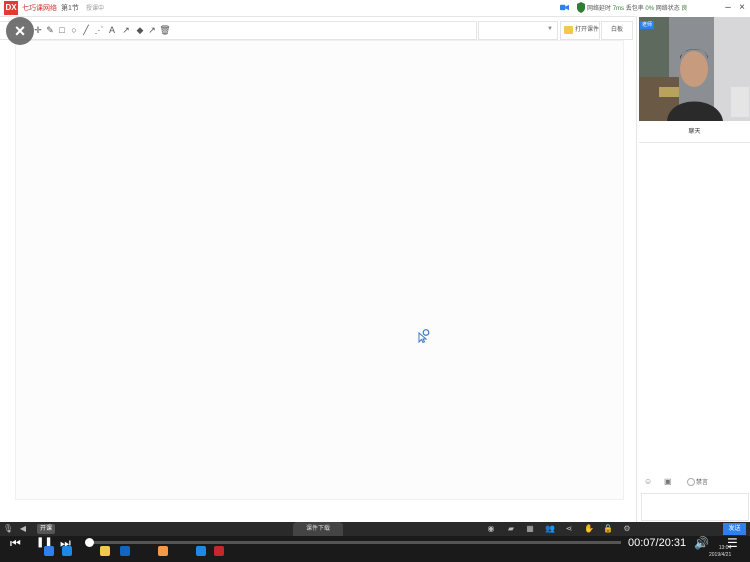 The height and width of the screenshot is (562, 750). I want to click on delete-icon: 🗑, so click(165, 30).